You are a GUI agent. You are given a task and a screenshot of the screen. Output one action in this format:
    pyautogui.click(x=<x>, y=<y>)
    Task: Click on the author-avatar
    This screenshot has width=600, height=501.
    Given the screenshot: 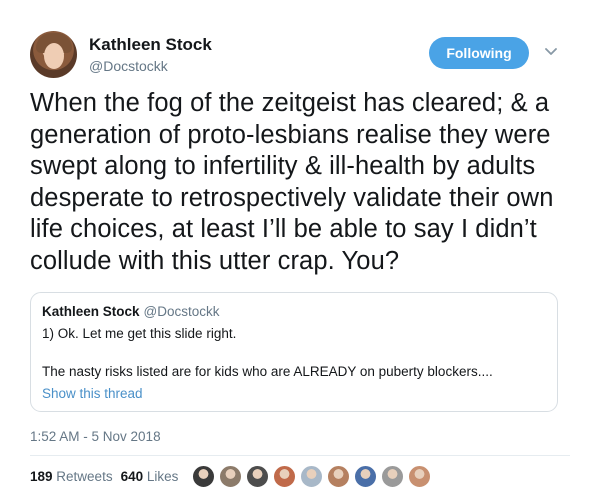 What is the action you would take?
    pyautogui.click(x=53, y=54)
    